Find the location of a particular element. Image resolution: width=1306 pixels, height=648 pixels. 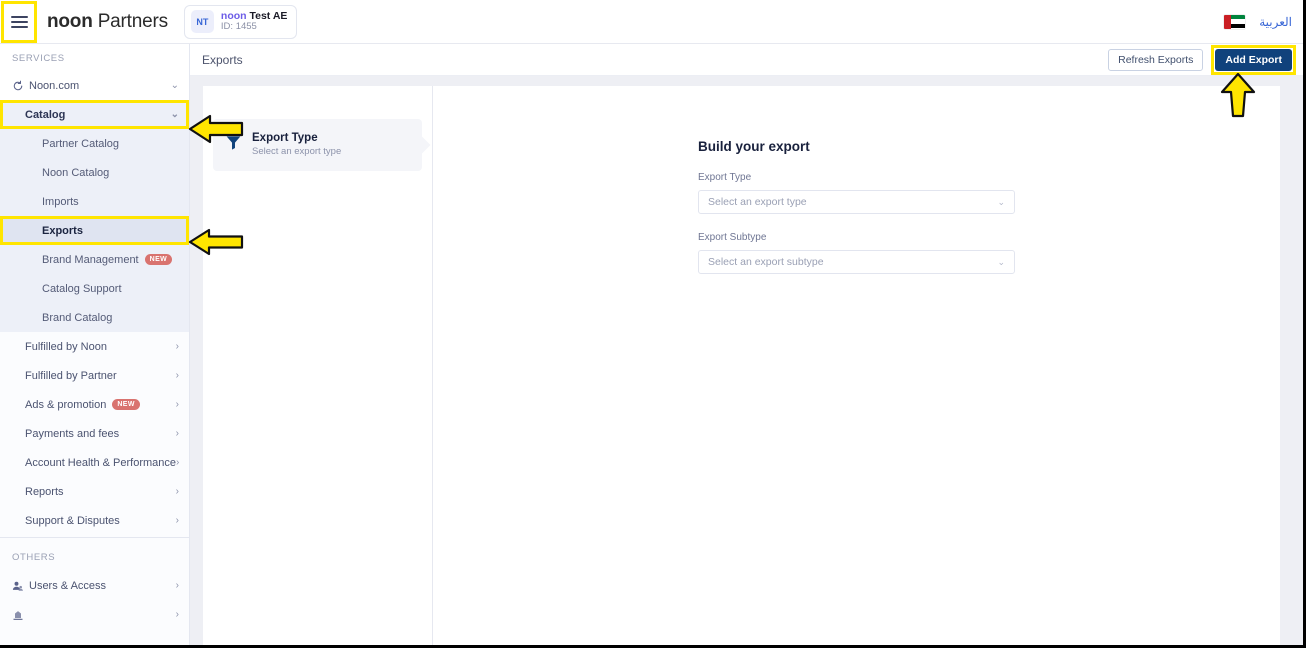

uae-flag-icon is located at coordinates (1235, 21).